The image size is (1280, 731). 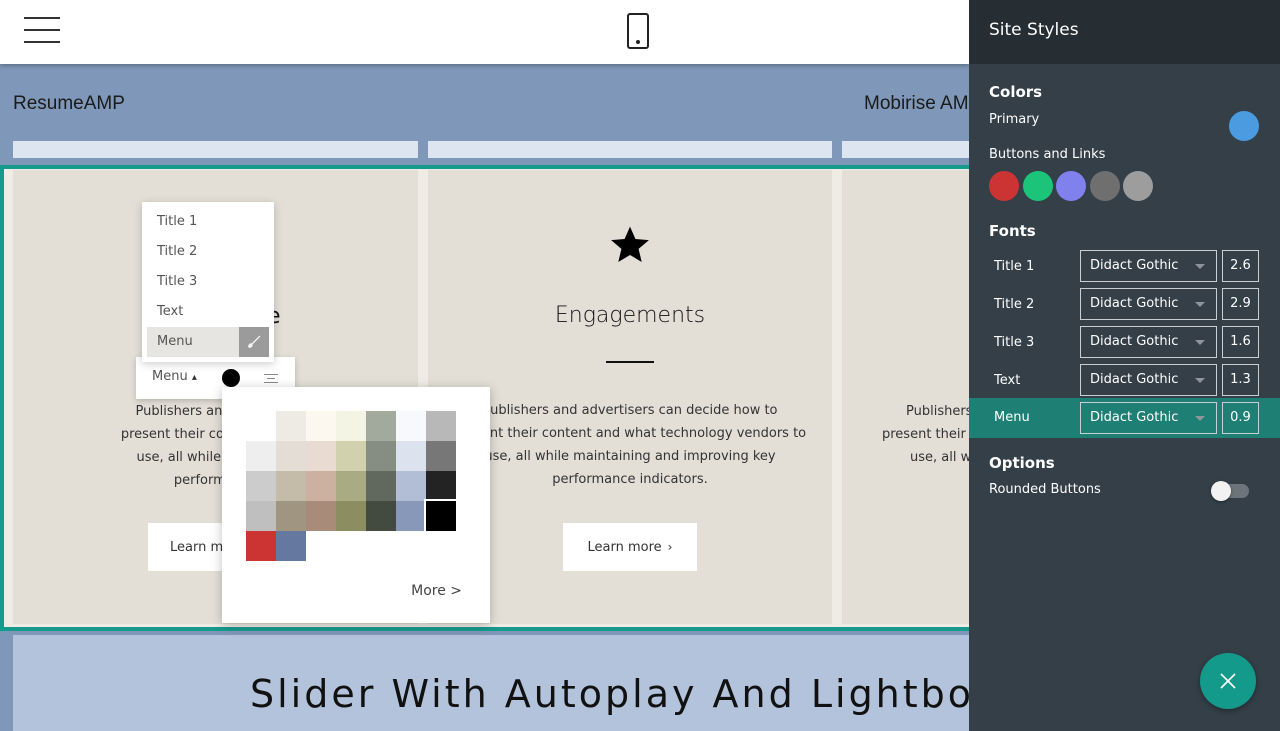 I want to click on buttons-links-label: Buttons and Links, so click(x=1047, y=154).